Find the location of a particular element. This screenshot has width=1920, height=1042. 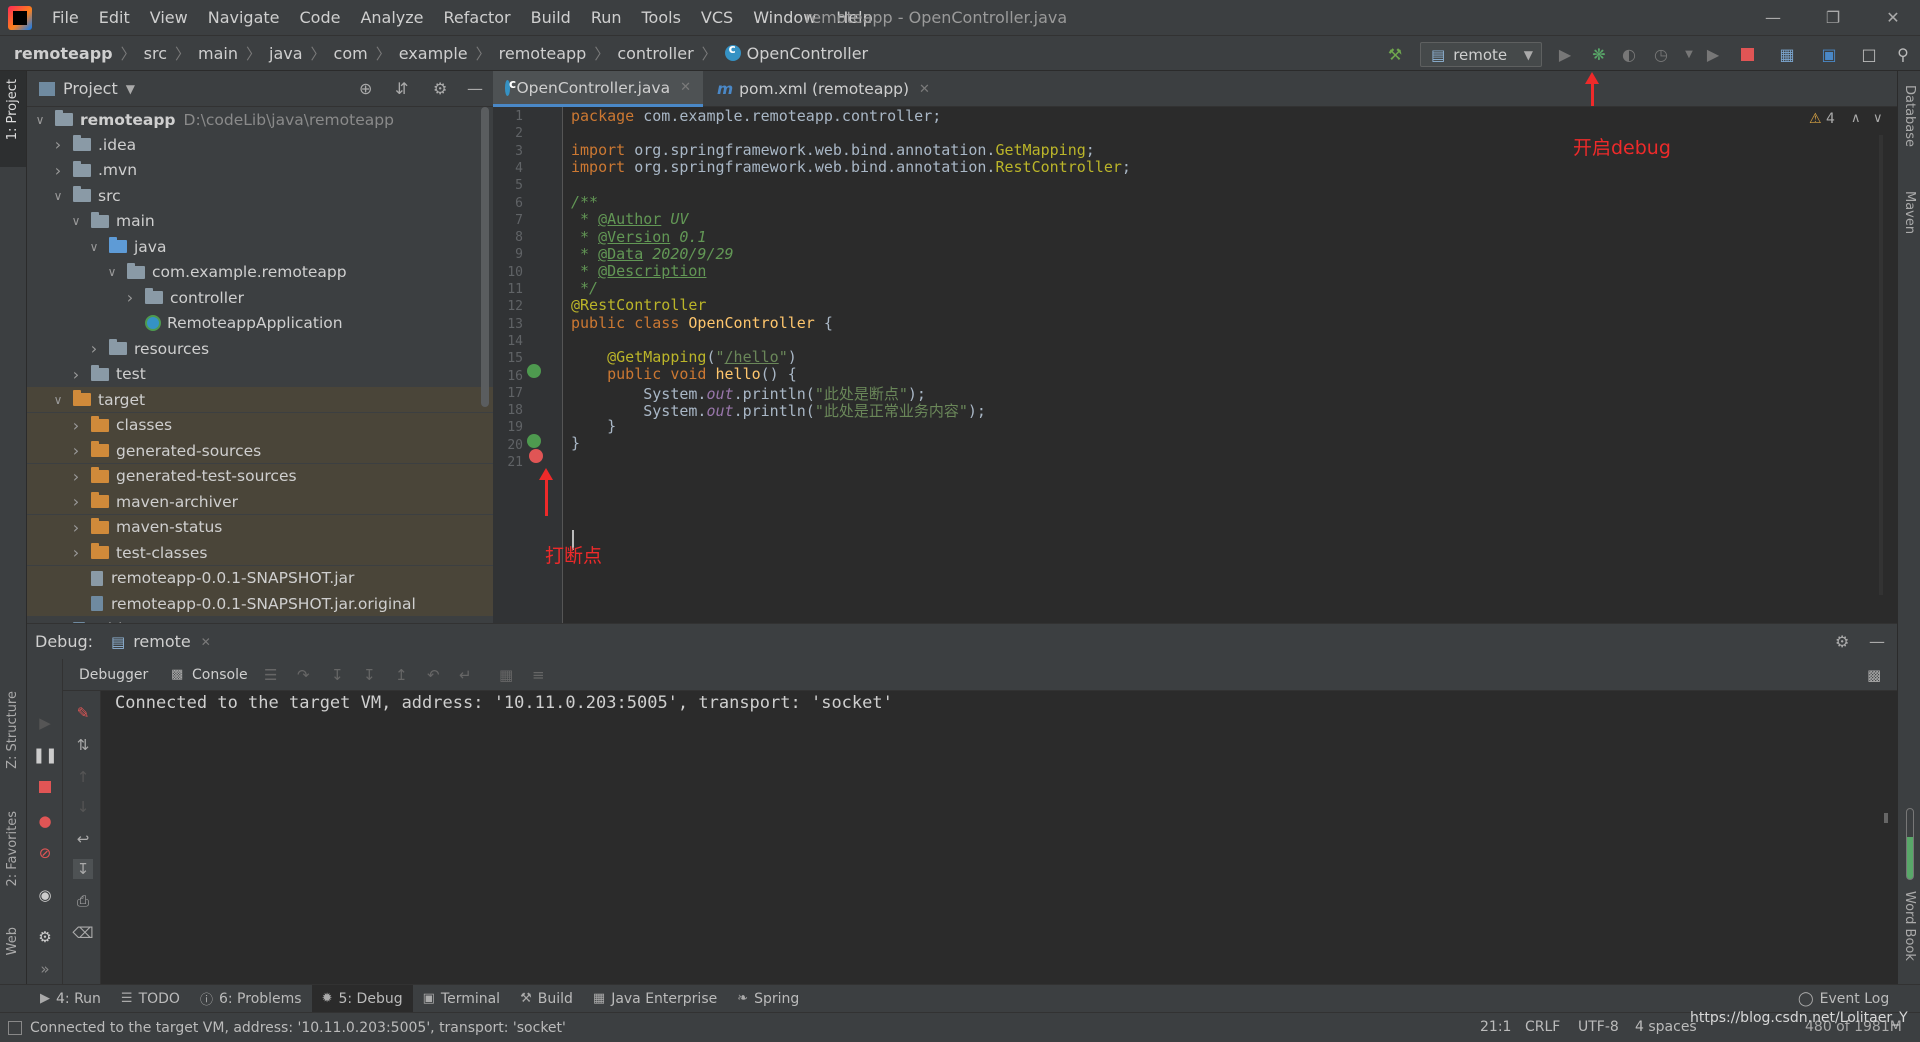

tree-item: › test-classes is located at coordinates (260, 552).